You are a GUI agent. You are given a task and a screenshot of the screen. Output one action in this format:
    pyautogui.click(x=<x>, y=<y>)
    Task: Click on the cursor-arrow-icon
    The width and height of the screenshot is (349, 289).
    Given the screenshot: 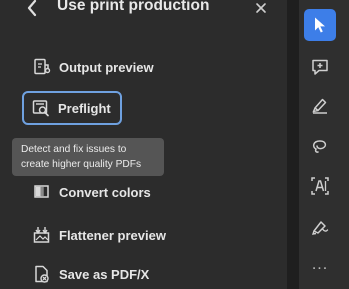 What is the action you would take?
    pyautogui.click(x=320, y=25)
    